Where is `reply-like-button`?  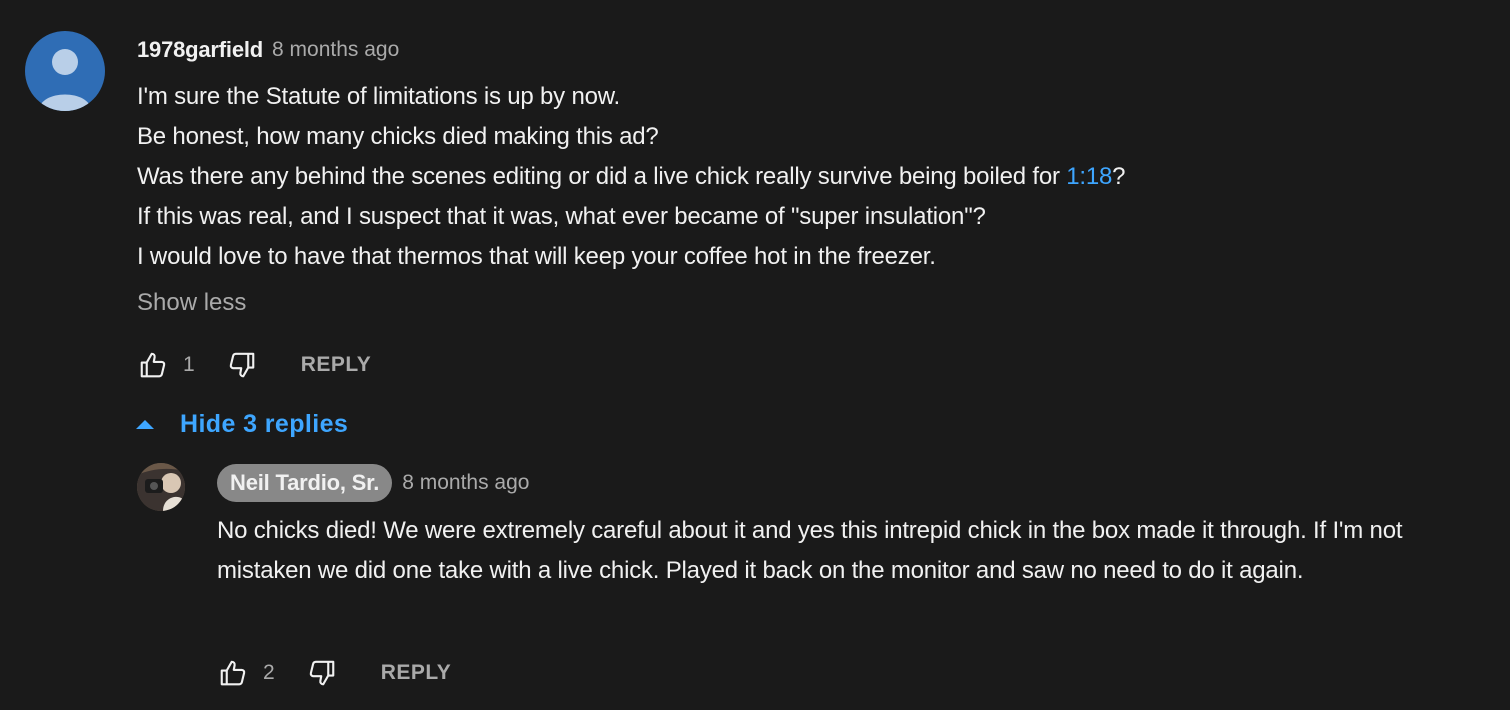
reply-like-button is located at coordinates (233, 673).